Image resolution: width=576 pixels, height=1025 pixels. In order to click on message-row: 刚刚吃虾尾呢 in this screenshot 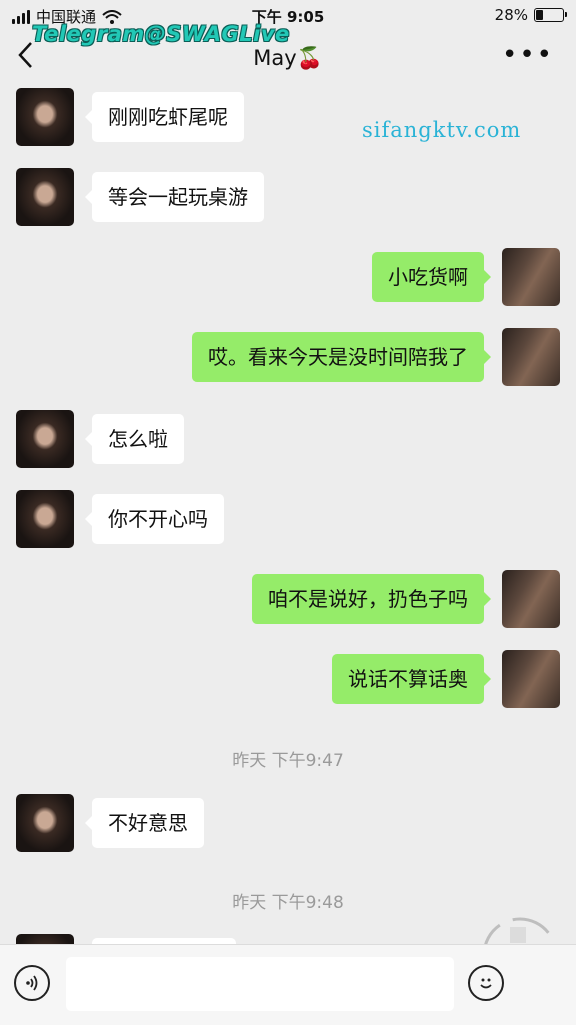, I will do `click(288, 117)`.